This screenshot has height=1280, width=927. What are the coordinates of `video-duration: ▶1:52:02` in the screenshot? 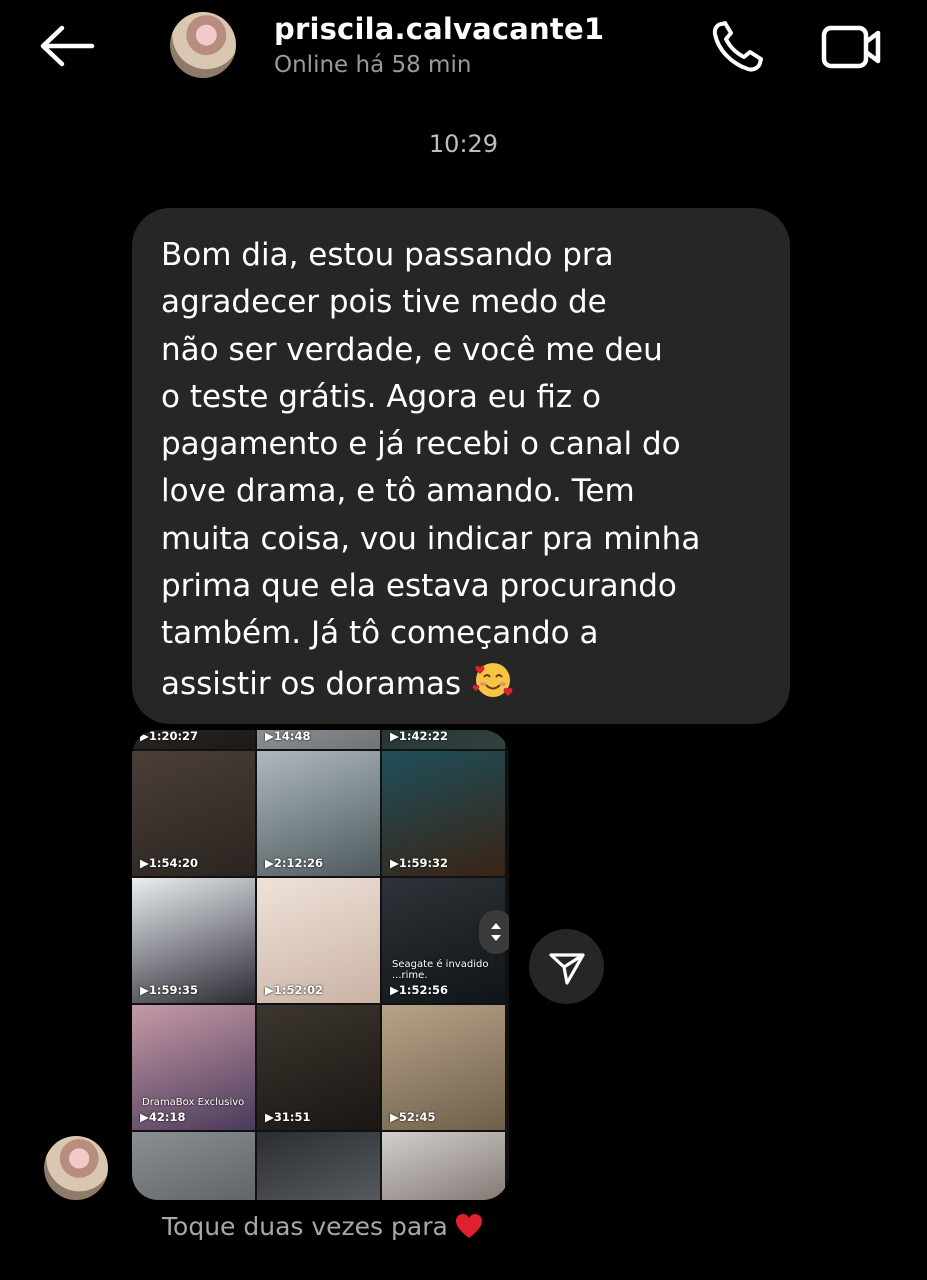 It's located at (294, 990).